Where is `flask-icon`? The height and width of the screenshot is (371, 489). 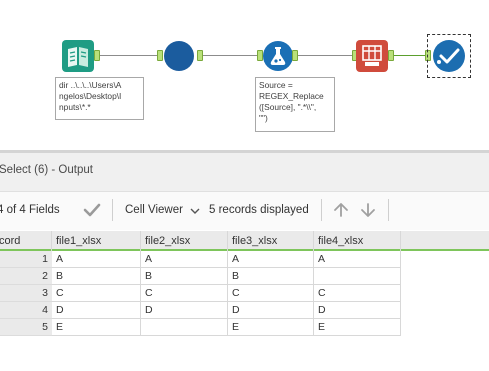 flask-icon is located at coordinates (278, 56).